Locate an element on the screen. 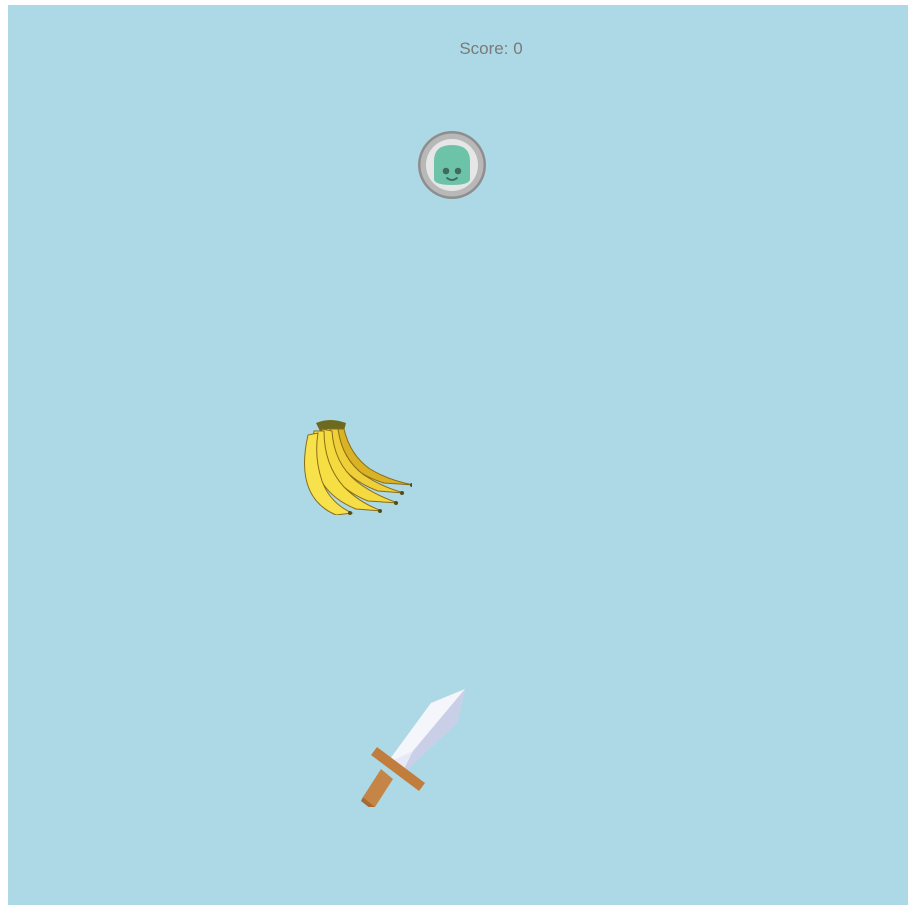  sword-icon is located at coordinates (409, 748).